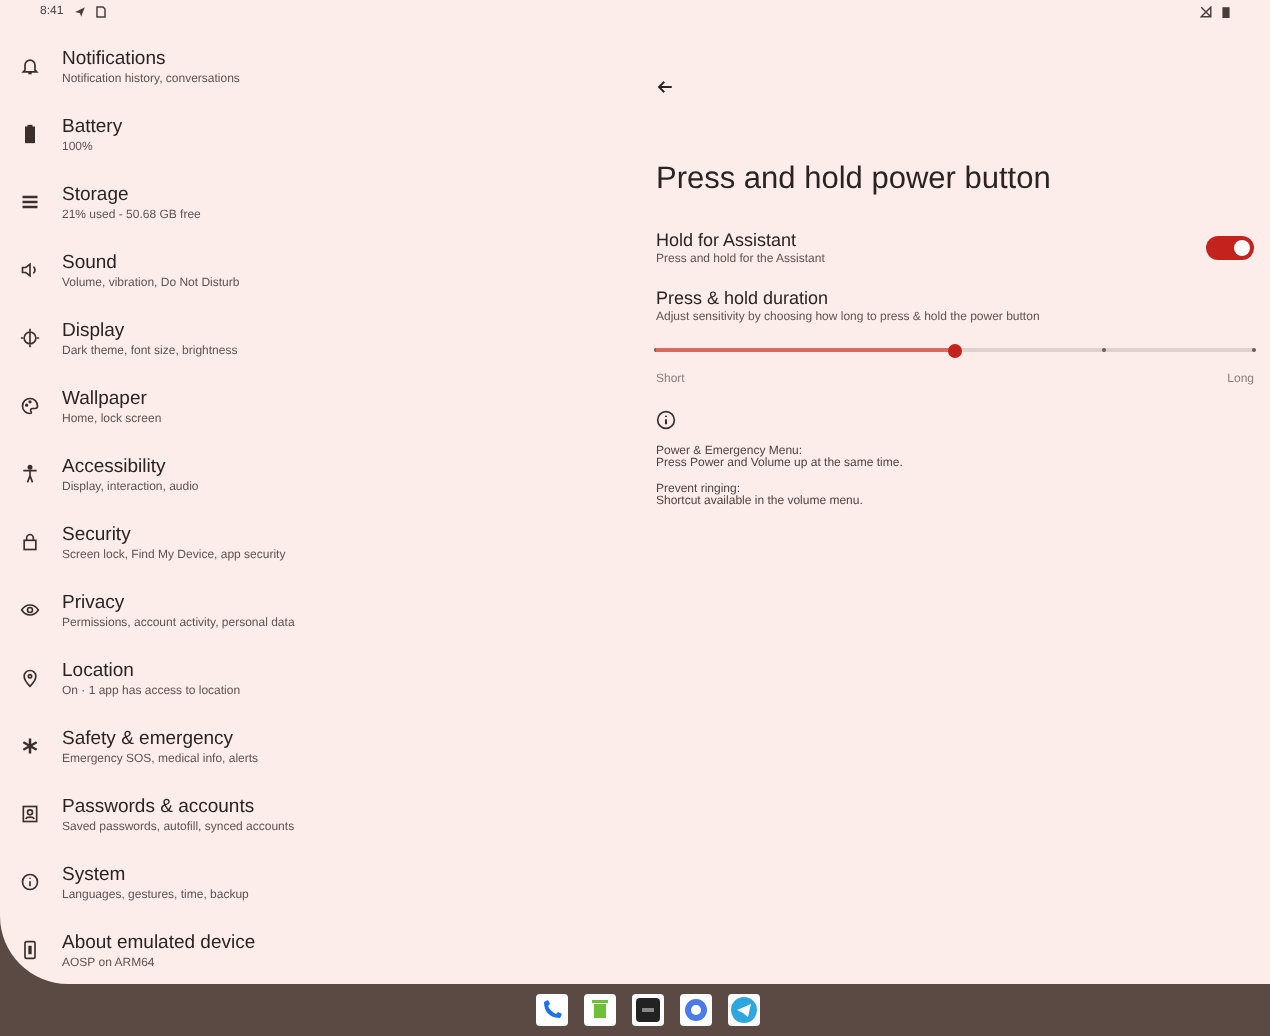 The width and height of the screenshot is (1270, 1036). What do you see at coordinates (149, 738) in the screenshot?
I see `item-title: Safety & emergency` at bounding box center [149, 738].